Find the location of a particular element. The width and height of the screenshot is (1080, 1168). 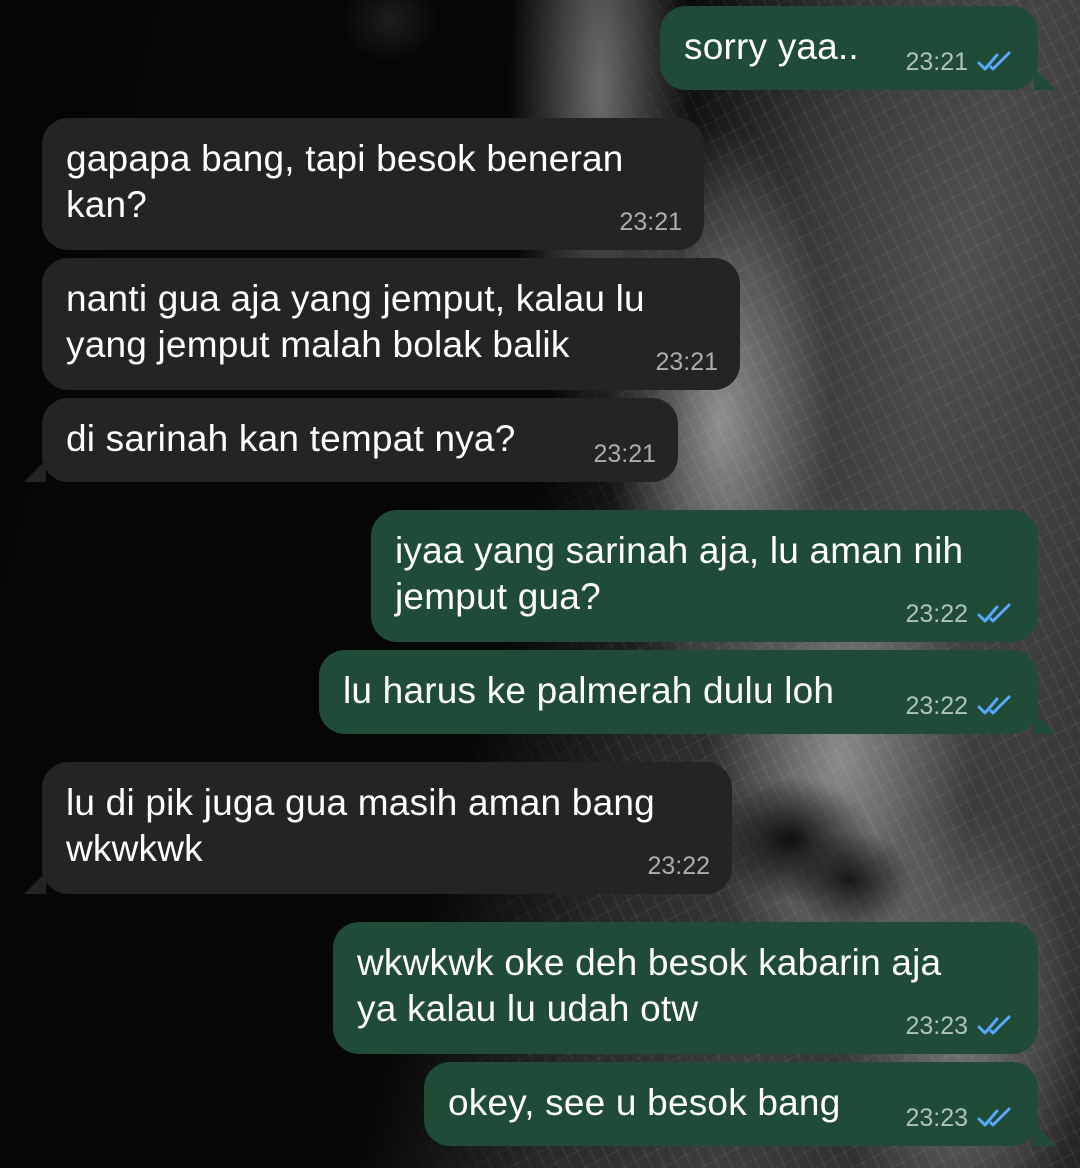

message-bubble-received: di sarinah kan tempat nya? 23:21 is located at coordinates (360, 440).